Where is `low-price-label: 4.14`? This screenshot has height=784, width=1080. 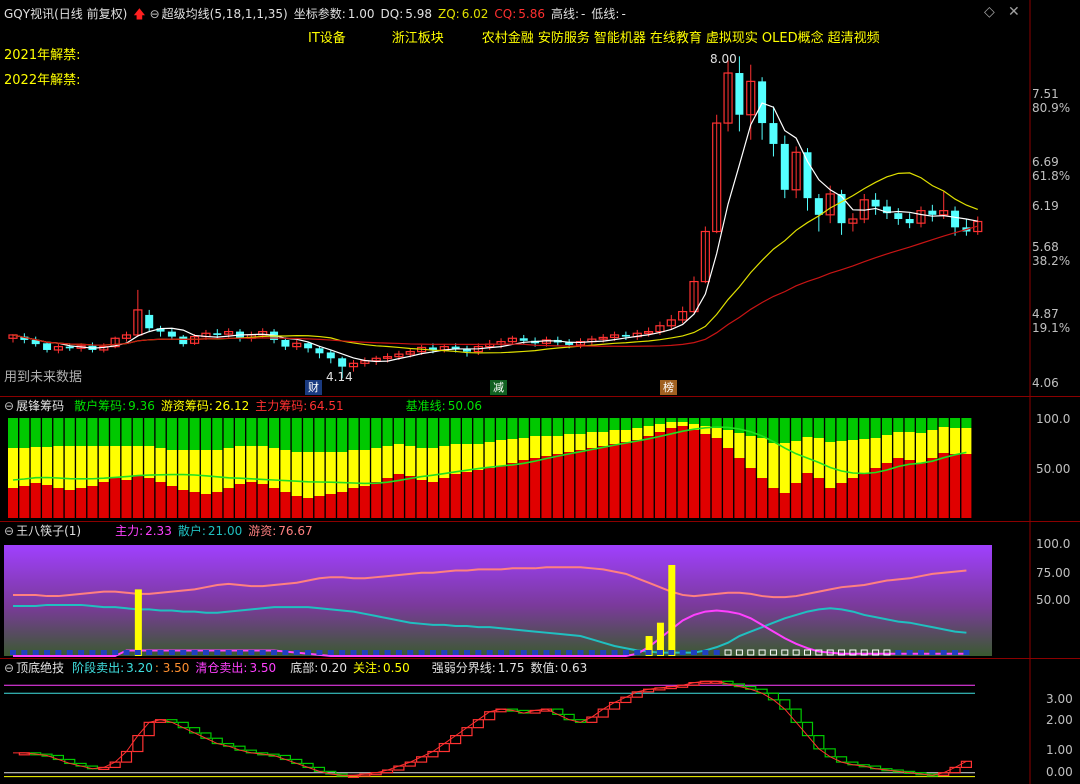
low-price-label: 4.14 is located at coordinates (339, 377).